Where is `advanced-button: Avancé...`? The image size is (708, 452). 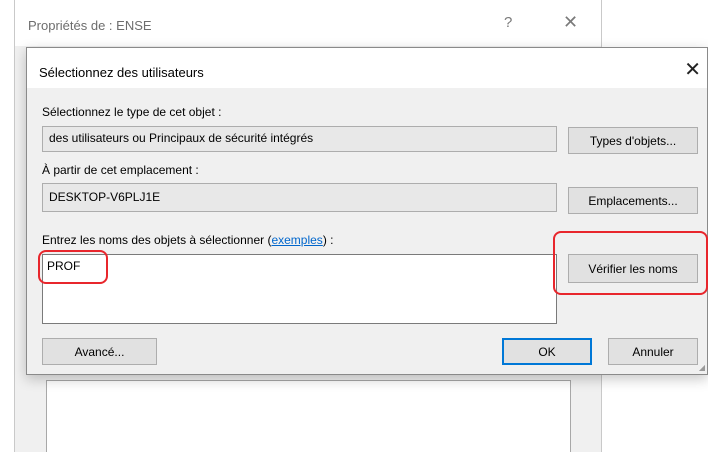
advanced-button: Avancé... is located at coordinates (99, 351).